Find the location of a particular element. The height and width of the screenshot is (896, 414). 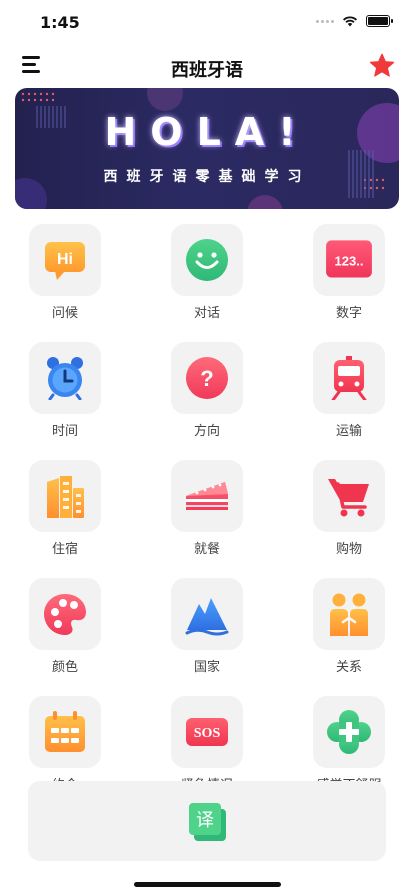

favorite-star-icon is located at coordinates (382, 66).